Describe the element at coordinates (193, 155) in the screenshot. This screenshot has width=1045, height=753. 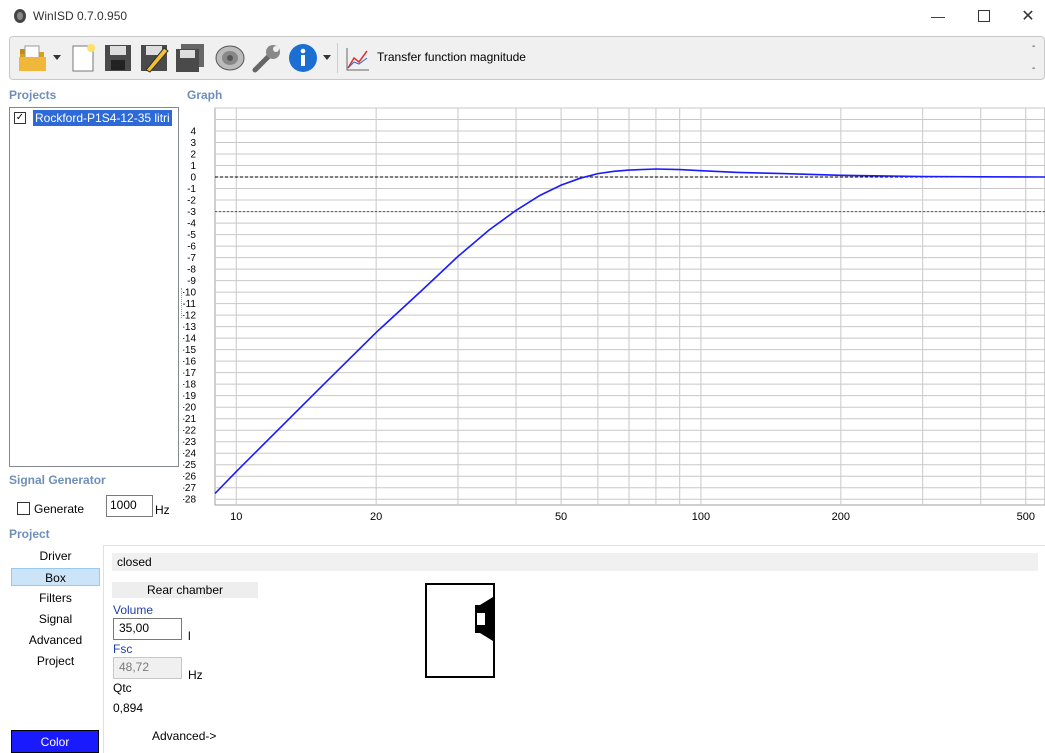
I see `y-tick-label: 2` at that location.